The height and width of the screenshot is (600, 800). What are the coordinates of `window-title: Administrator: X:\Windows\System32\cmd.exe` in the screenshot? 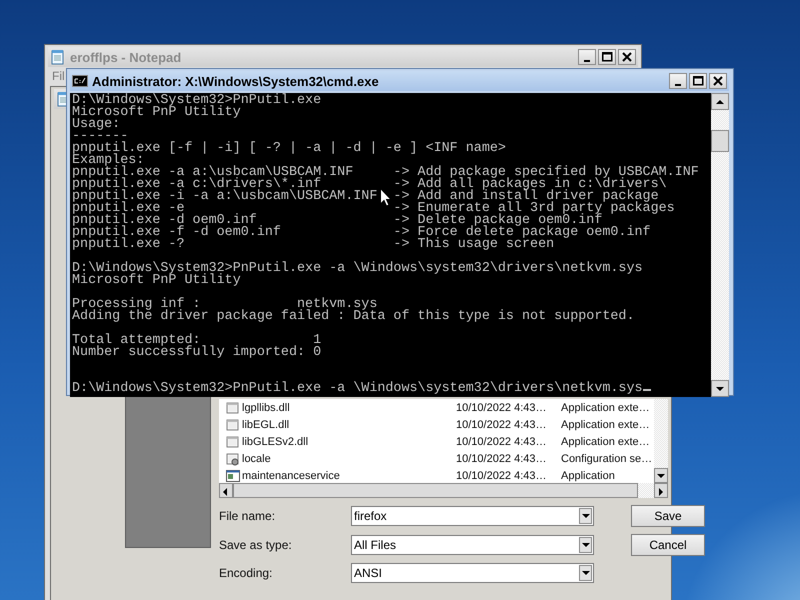 It's located at (236, 81).